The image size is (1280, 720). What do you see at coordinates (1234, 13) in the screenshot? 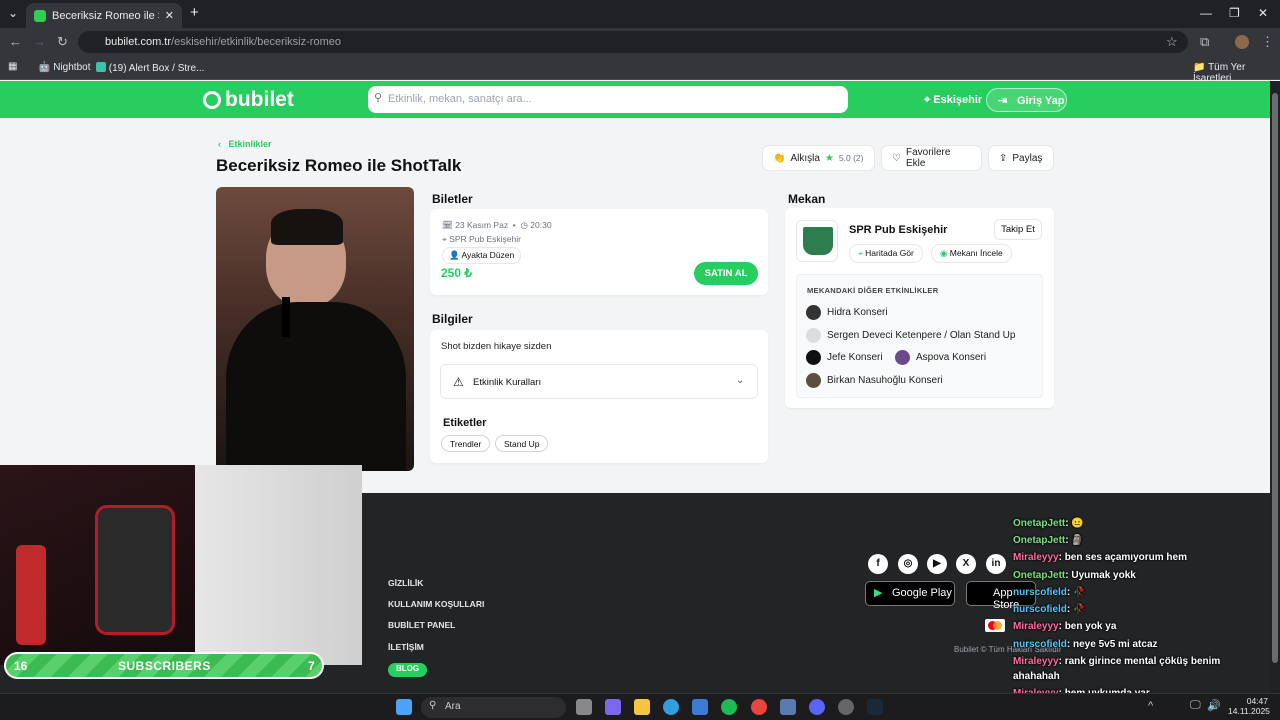
I see `maximize-icon: ❐` at bounding box center [1234, 13].